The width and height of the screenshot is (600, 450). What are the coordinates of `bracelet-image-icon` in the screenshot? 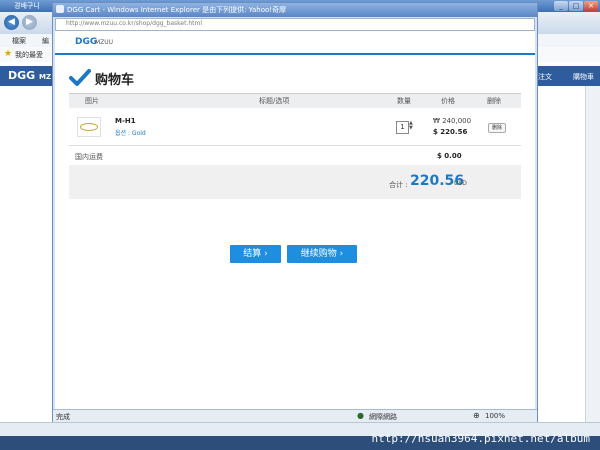 It's located at (89, 127).